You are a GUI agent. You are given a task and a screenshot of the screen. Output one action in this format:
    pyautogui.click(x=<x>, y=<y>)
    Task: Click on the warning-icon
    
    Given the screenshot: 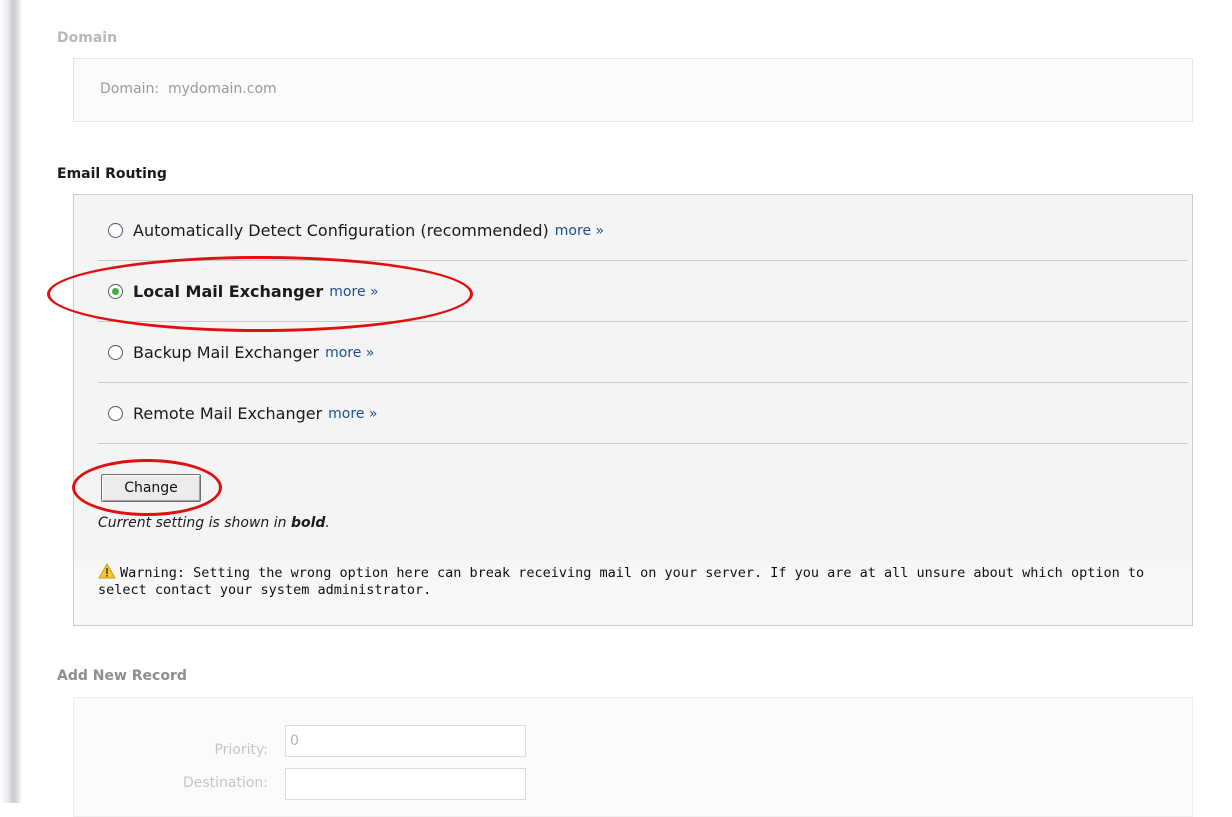 What is the action you would take?
    pyautogui.click(x=107, y=571)
    